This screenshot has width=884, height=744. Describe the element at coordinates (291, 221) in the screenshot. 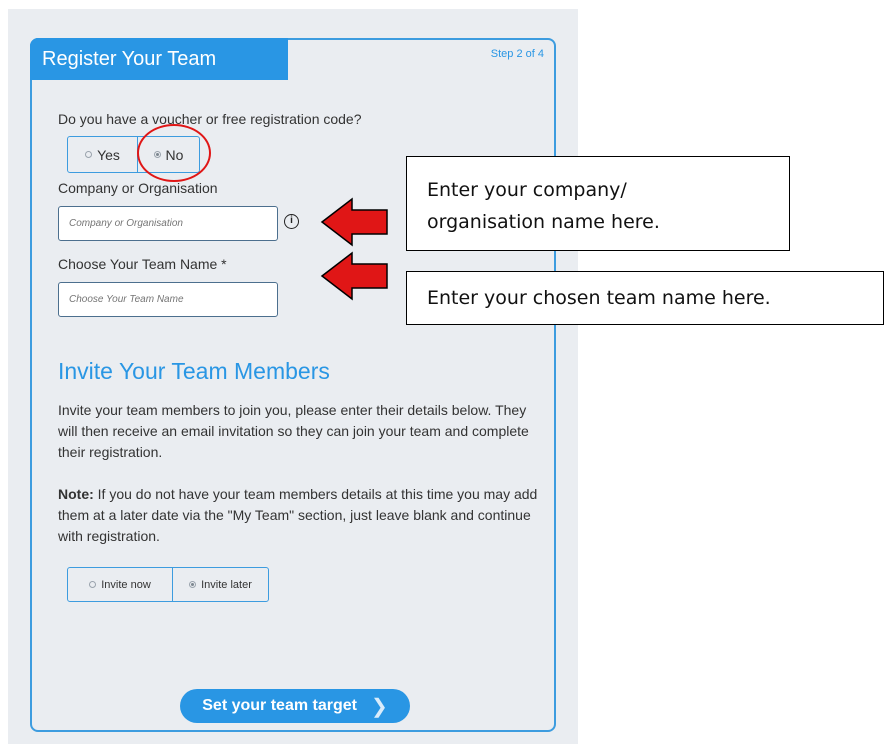

I see `info-circle-icon: i` at that location.